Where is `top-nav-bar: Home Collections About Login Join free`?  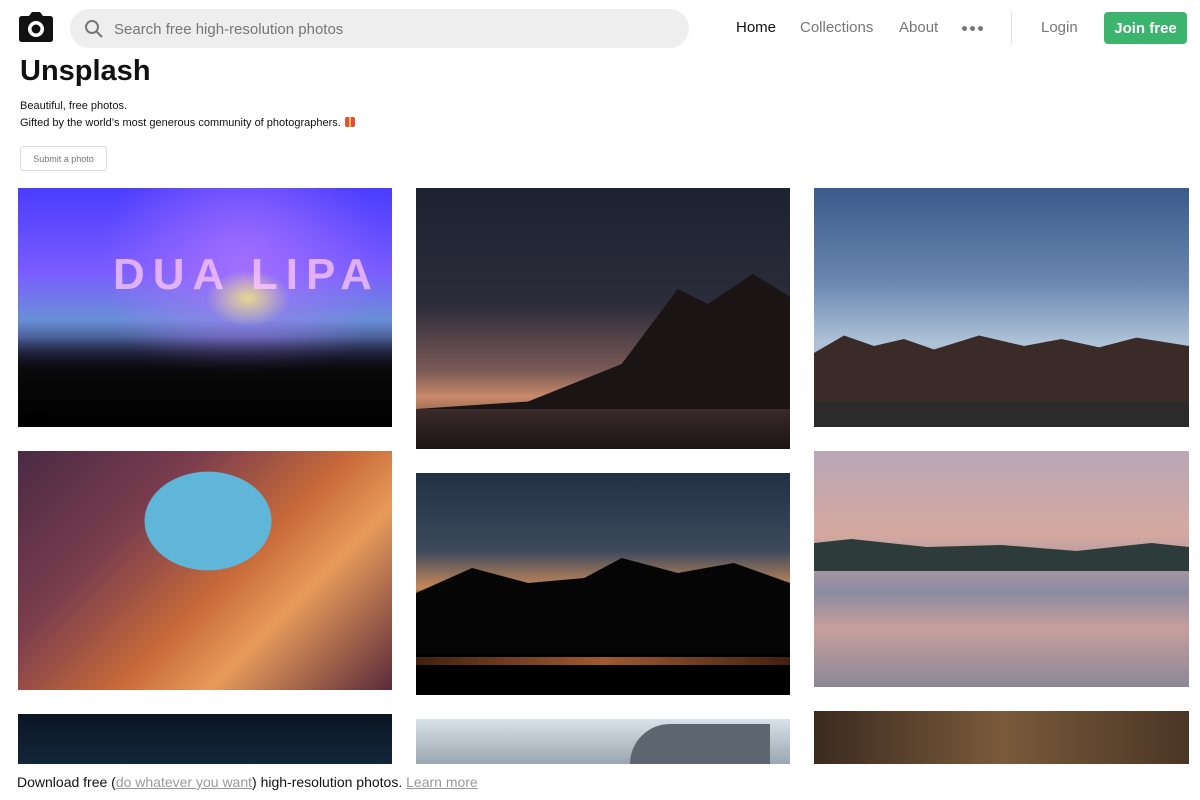
top-nav-bar: Home Collections About Login Join free is located at coordinates (600, 28).